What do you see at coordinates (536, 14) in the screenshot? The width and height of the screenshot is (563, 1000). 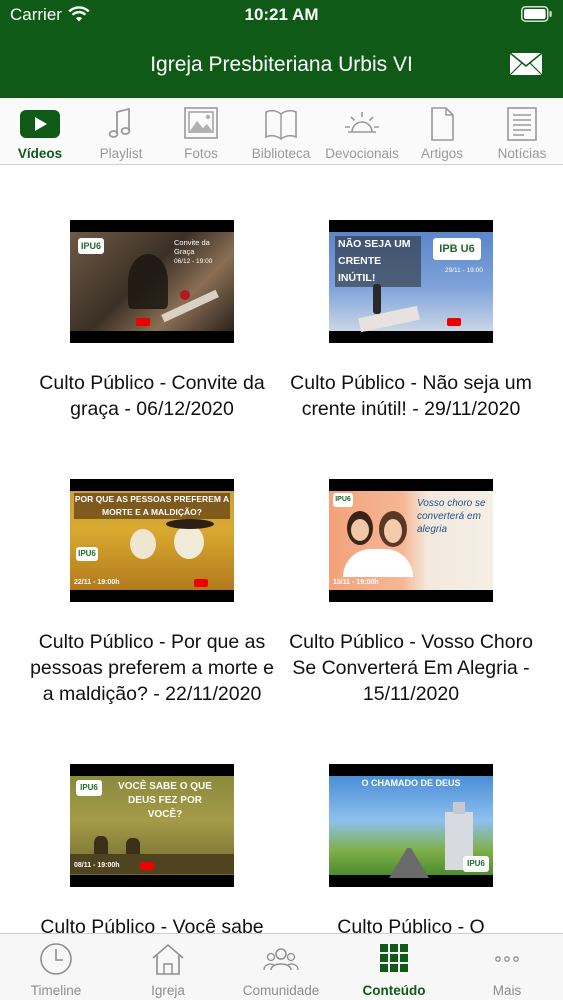 I see `battery-icon` at bounding box center [536, 14].